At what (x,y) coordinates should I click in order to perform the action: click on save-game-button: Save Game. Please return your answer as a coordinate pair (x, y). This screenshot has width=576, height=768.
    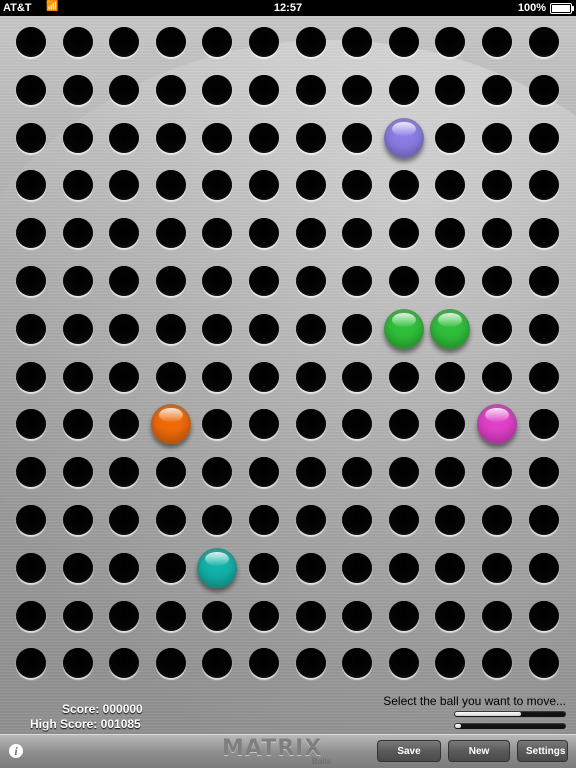
    Looking at the image, I should click on (409, 751).